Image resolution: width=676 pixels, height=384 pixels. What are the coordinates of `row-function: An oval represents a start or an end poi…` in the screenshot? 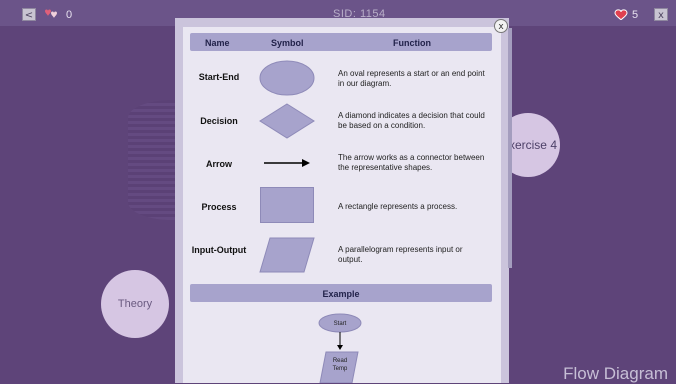 It's located at (411, 78).